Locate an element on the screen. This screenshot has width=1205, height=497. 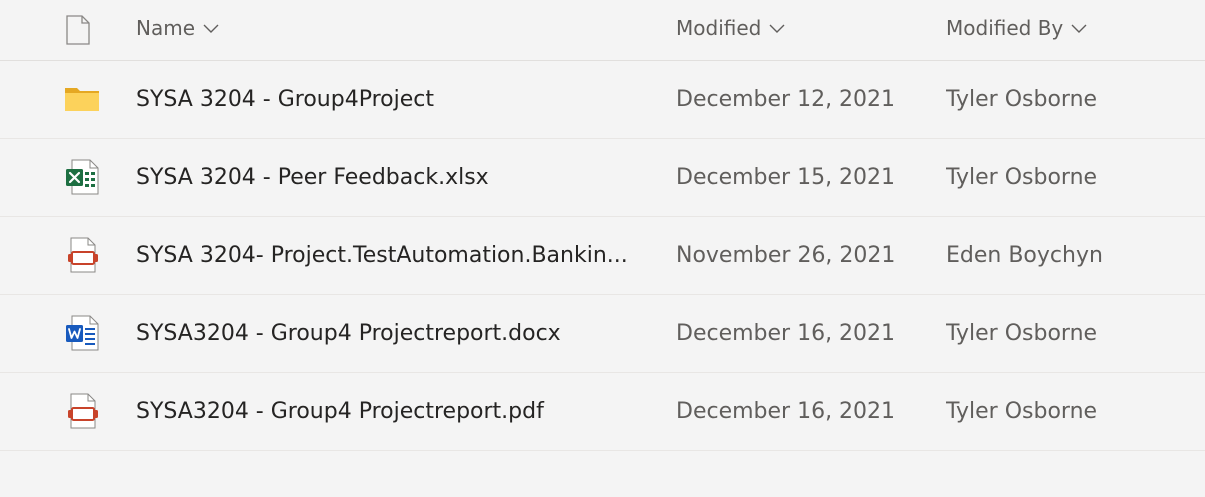
modified-by-column-label: Modified By is located at coordinates (1005, 28).